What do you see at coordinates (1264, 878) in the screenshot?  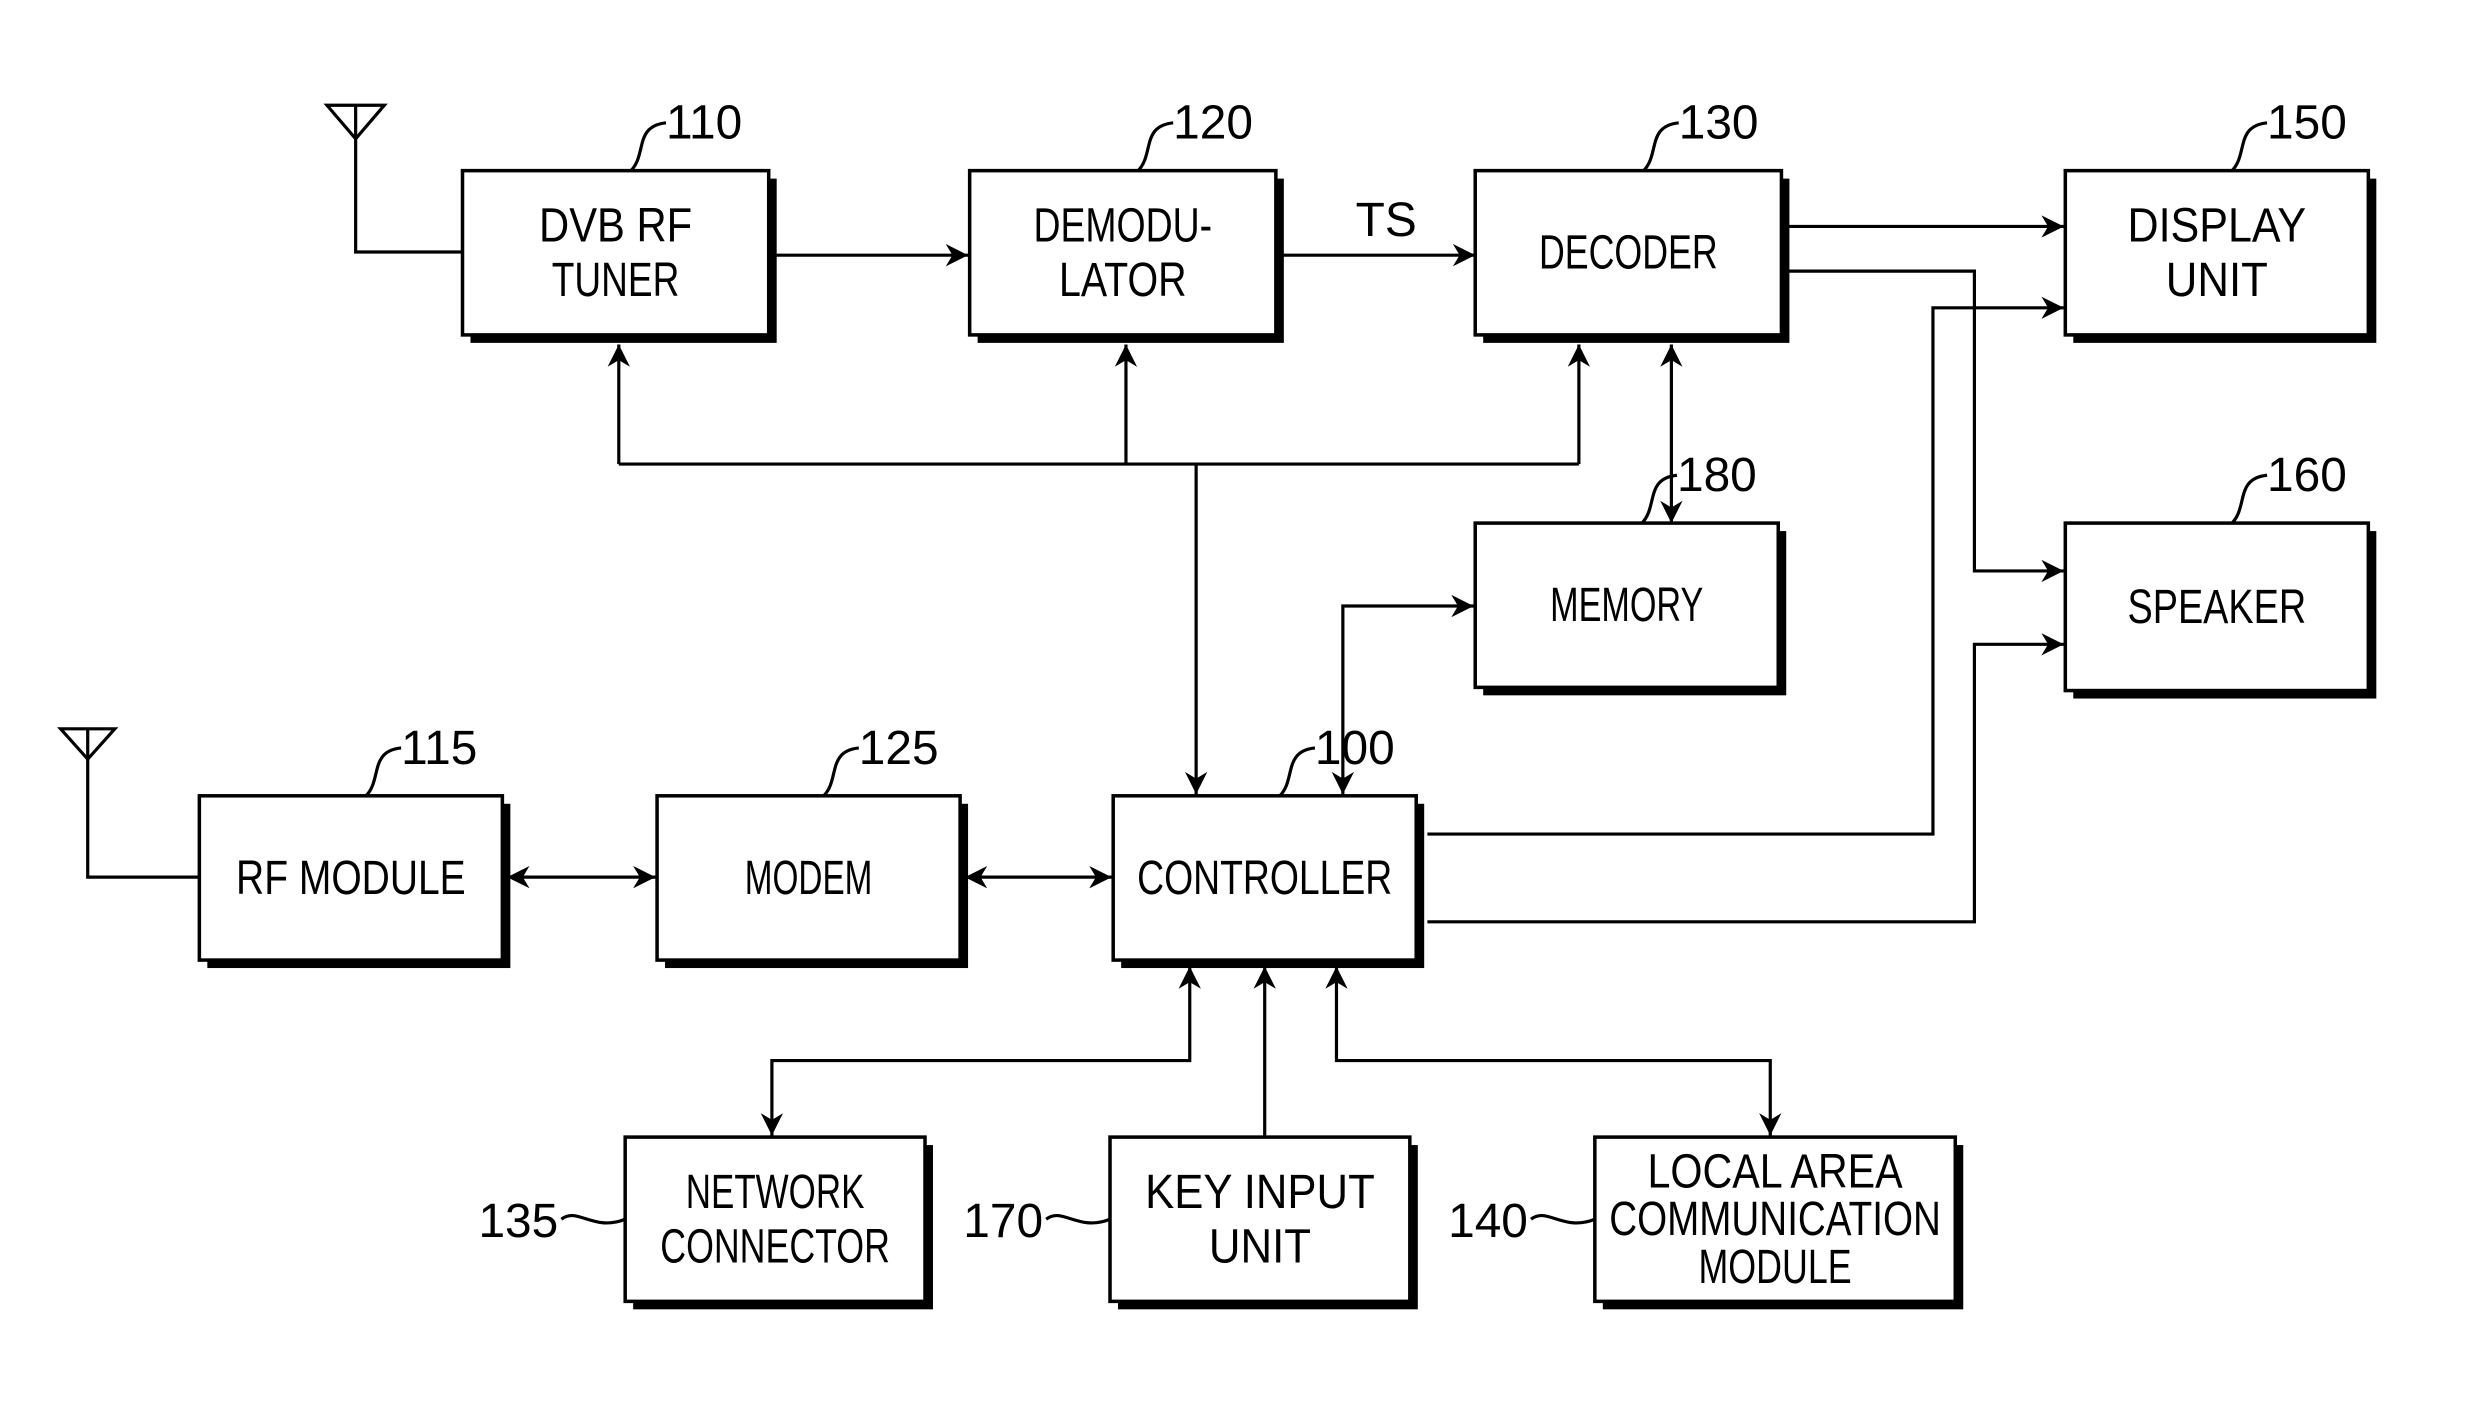 I see `block-label: CONTROLLER` at bounding box center [1264, 878].